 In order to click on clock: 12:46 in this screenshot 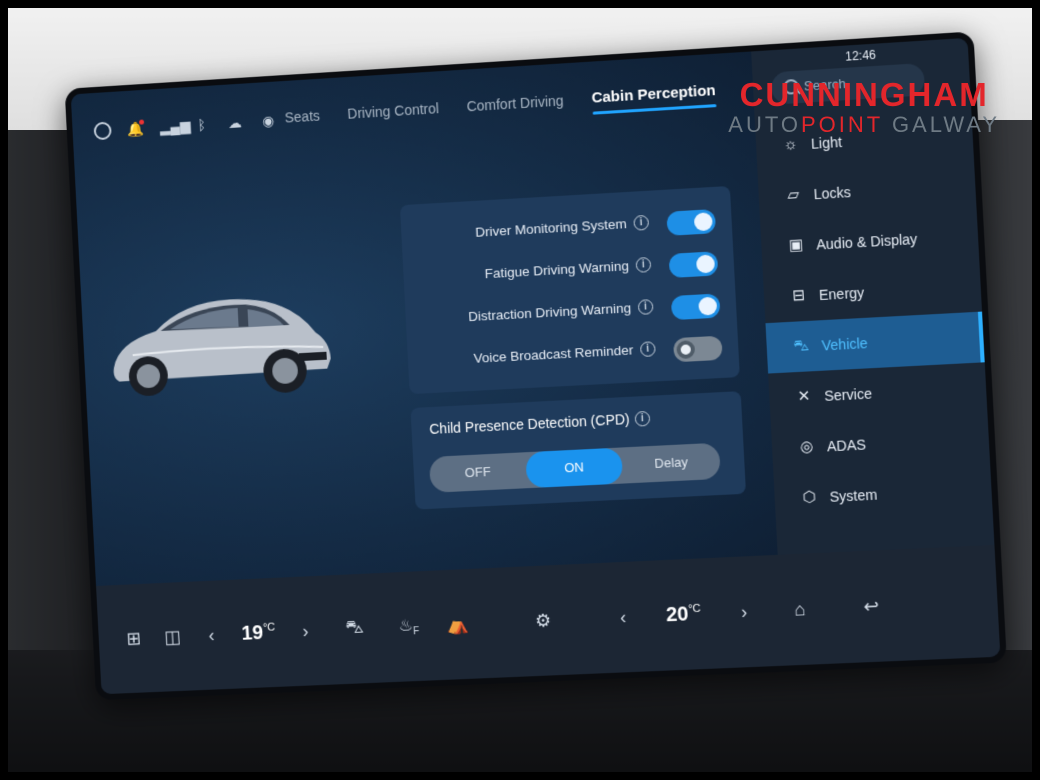, I will do `click(860, 55)`.